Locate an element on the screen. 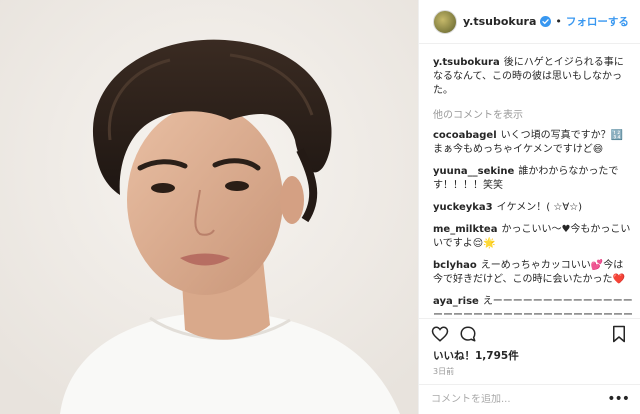 The width and height of the screenshot is (640, 414). caption-username: y.tsubokura is located at coordinates (466, 62).